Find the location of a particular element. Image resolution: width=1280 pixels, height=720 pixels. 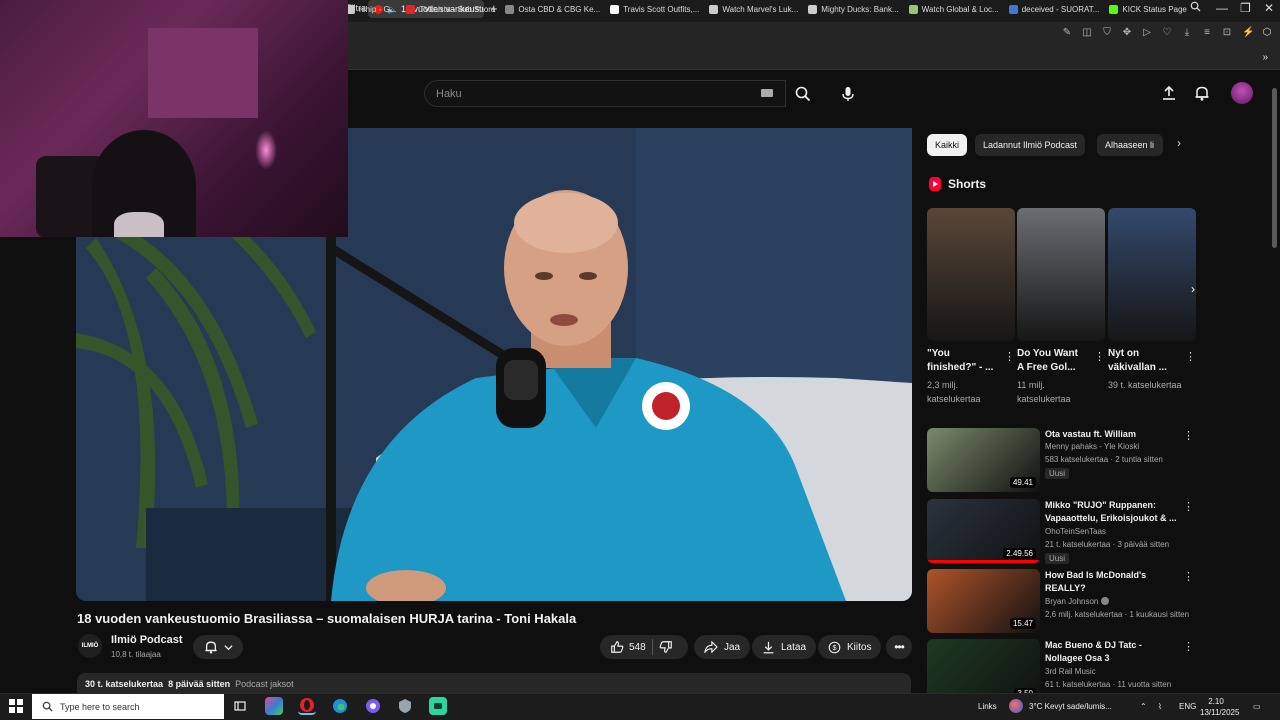

tray-overflow-icon: ⌃ is located at coordinates (1143, 706).